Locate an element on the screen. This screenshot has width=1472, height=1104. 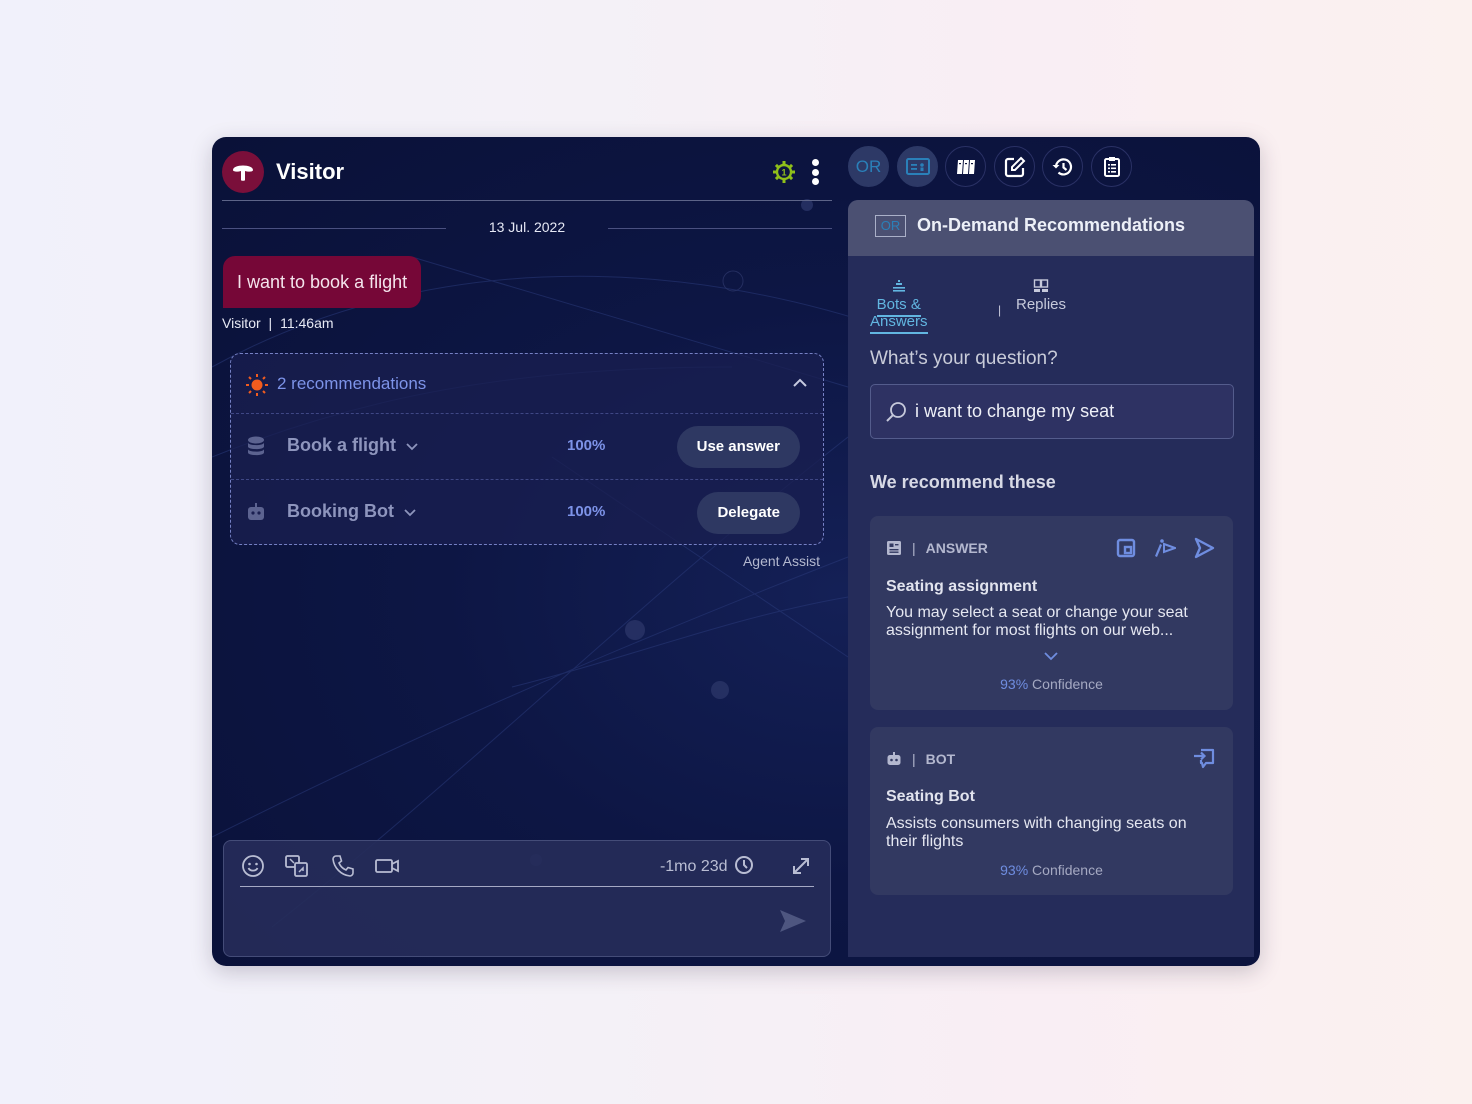
recommendation-row: Book a flight 100% Use answer is located at coordinates (527, 447).